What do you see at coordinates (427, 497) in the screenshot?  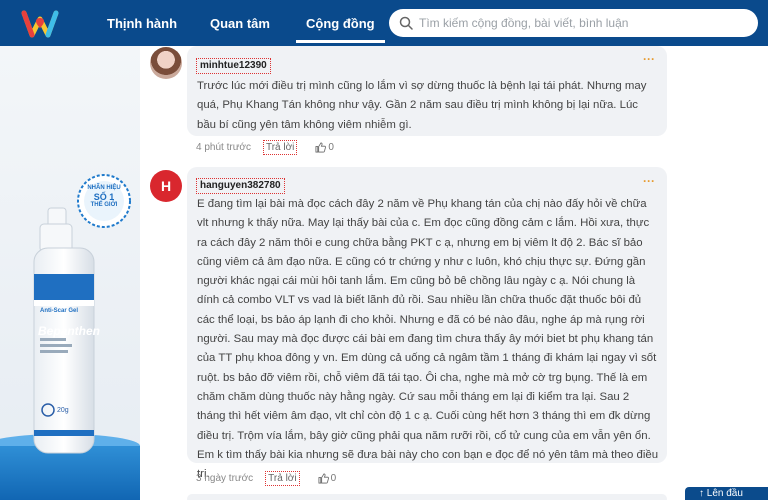 I see `comment-bubble` at bounding box center [427, 497].